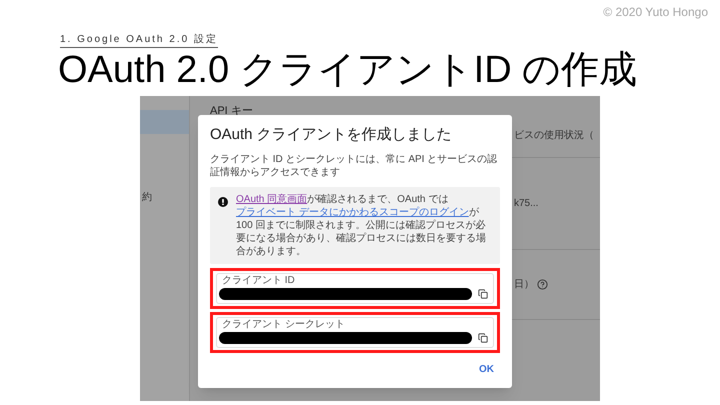  I want to click on output-field: クライアント ID, so click(355, 288).